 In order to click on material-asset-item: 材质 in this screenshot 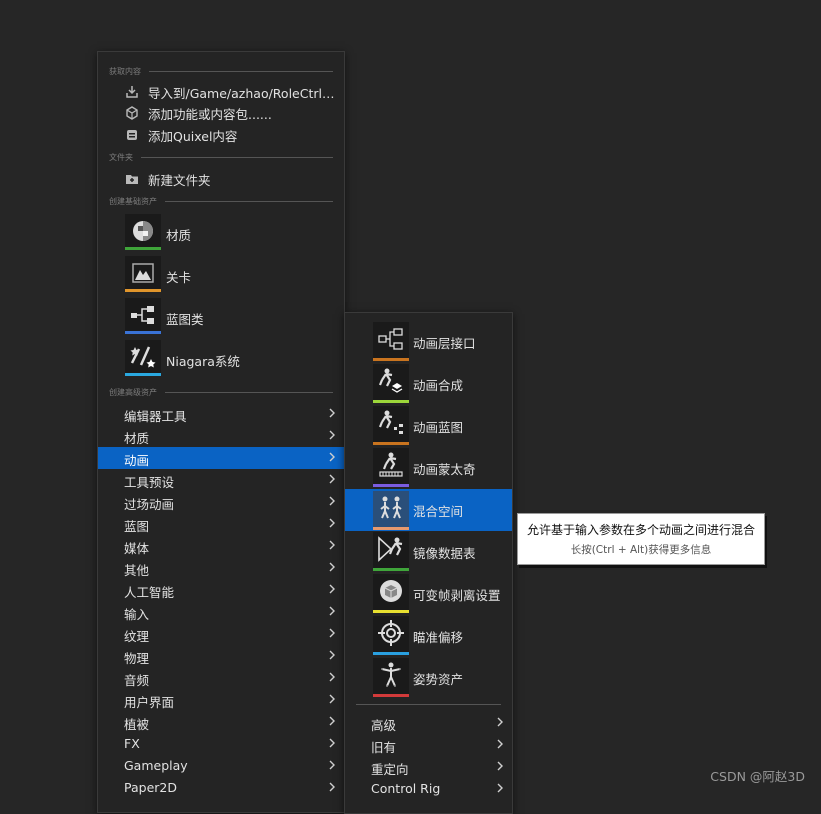, I will do `click(221, 234)`.